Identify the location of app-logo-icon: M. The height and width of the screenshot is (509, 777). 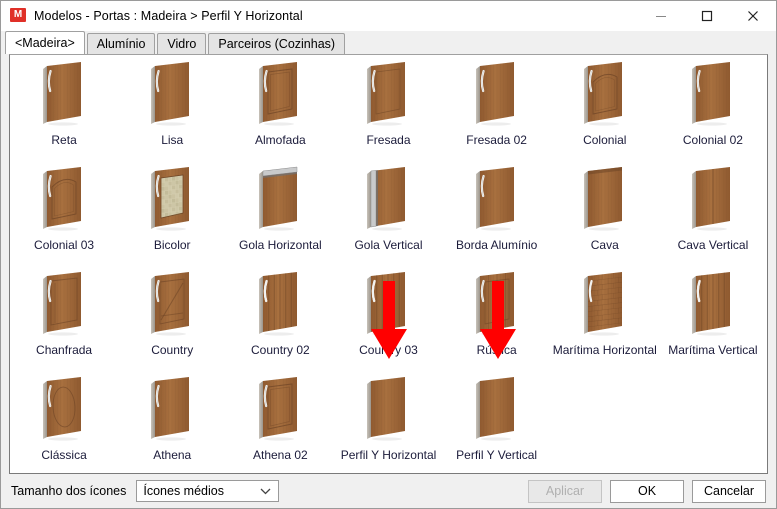
(18, 16).